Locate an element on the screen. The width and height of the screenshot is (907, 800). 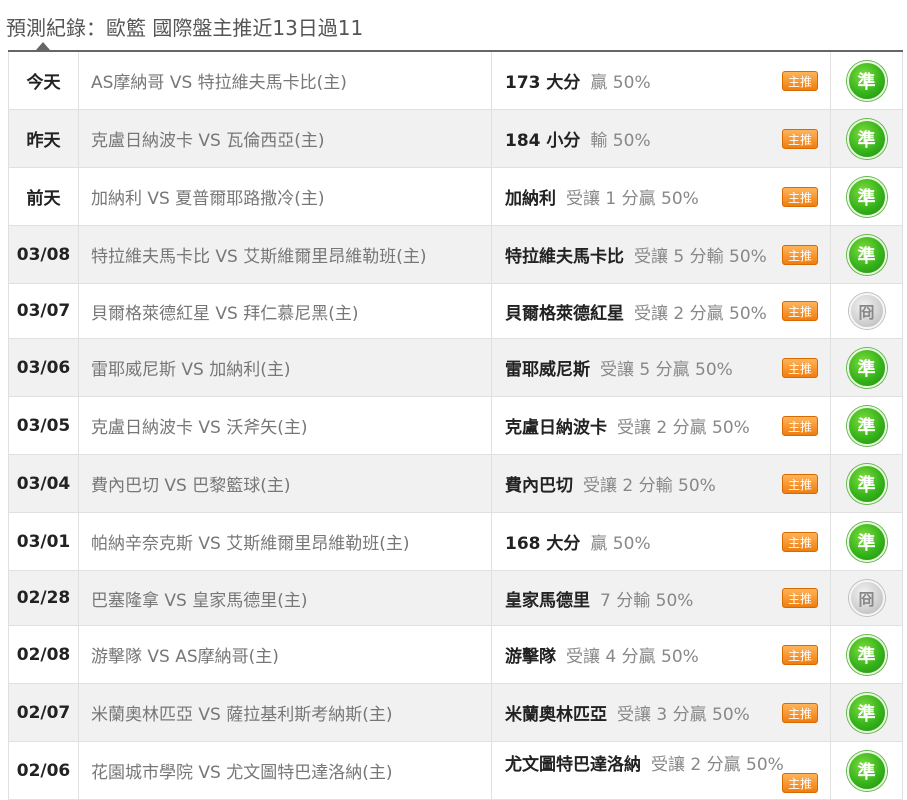
match-link: 克盧日納波卡 VS 瓦倫西亞(主) is located at coordinates (208, 138).